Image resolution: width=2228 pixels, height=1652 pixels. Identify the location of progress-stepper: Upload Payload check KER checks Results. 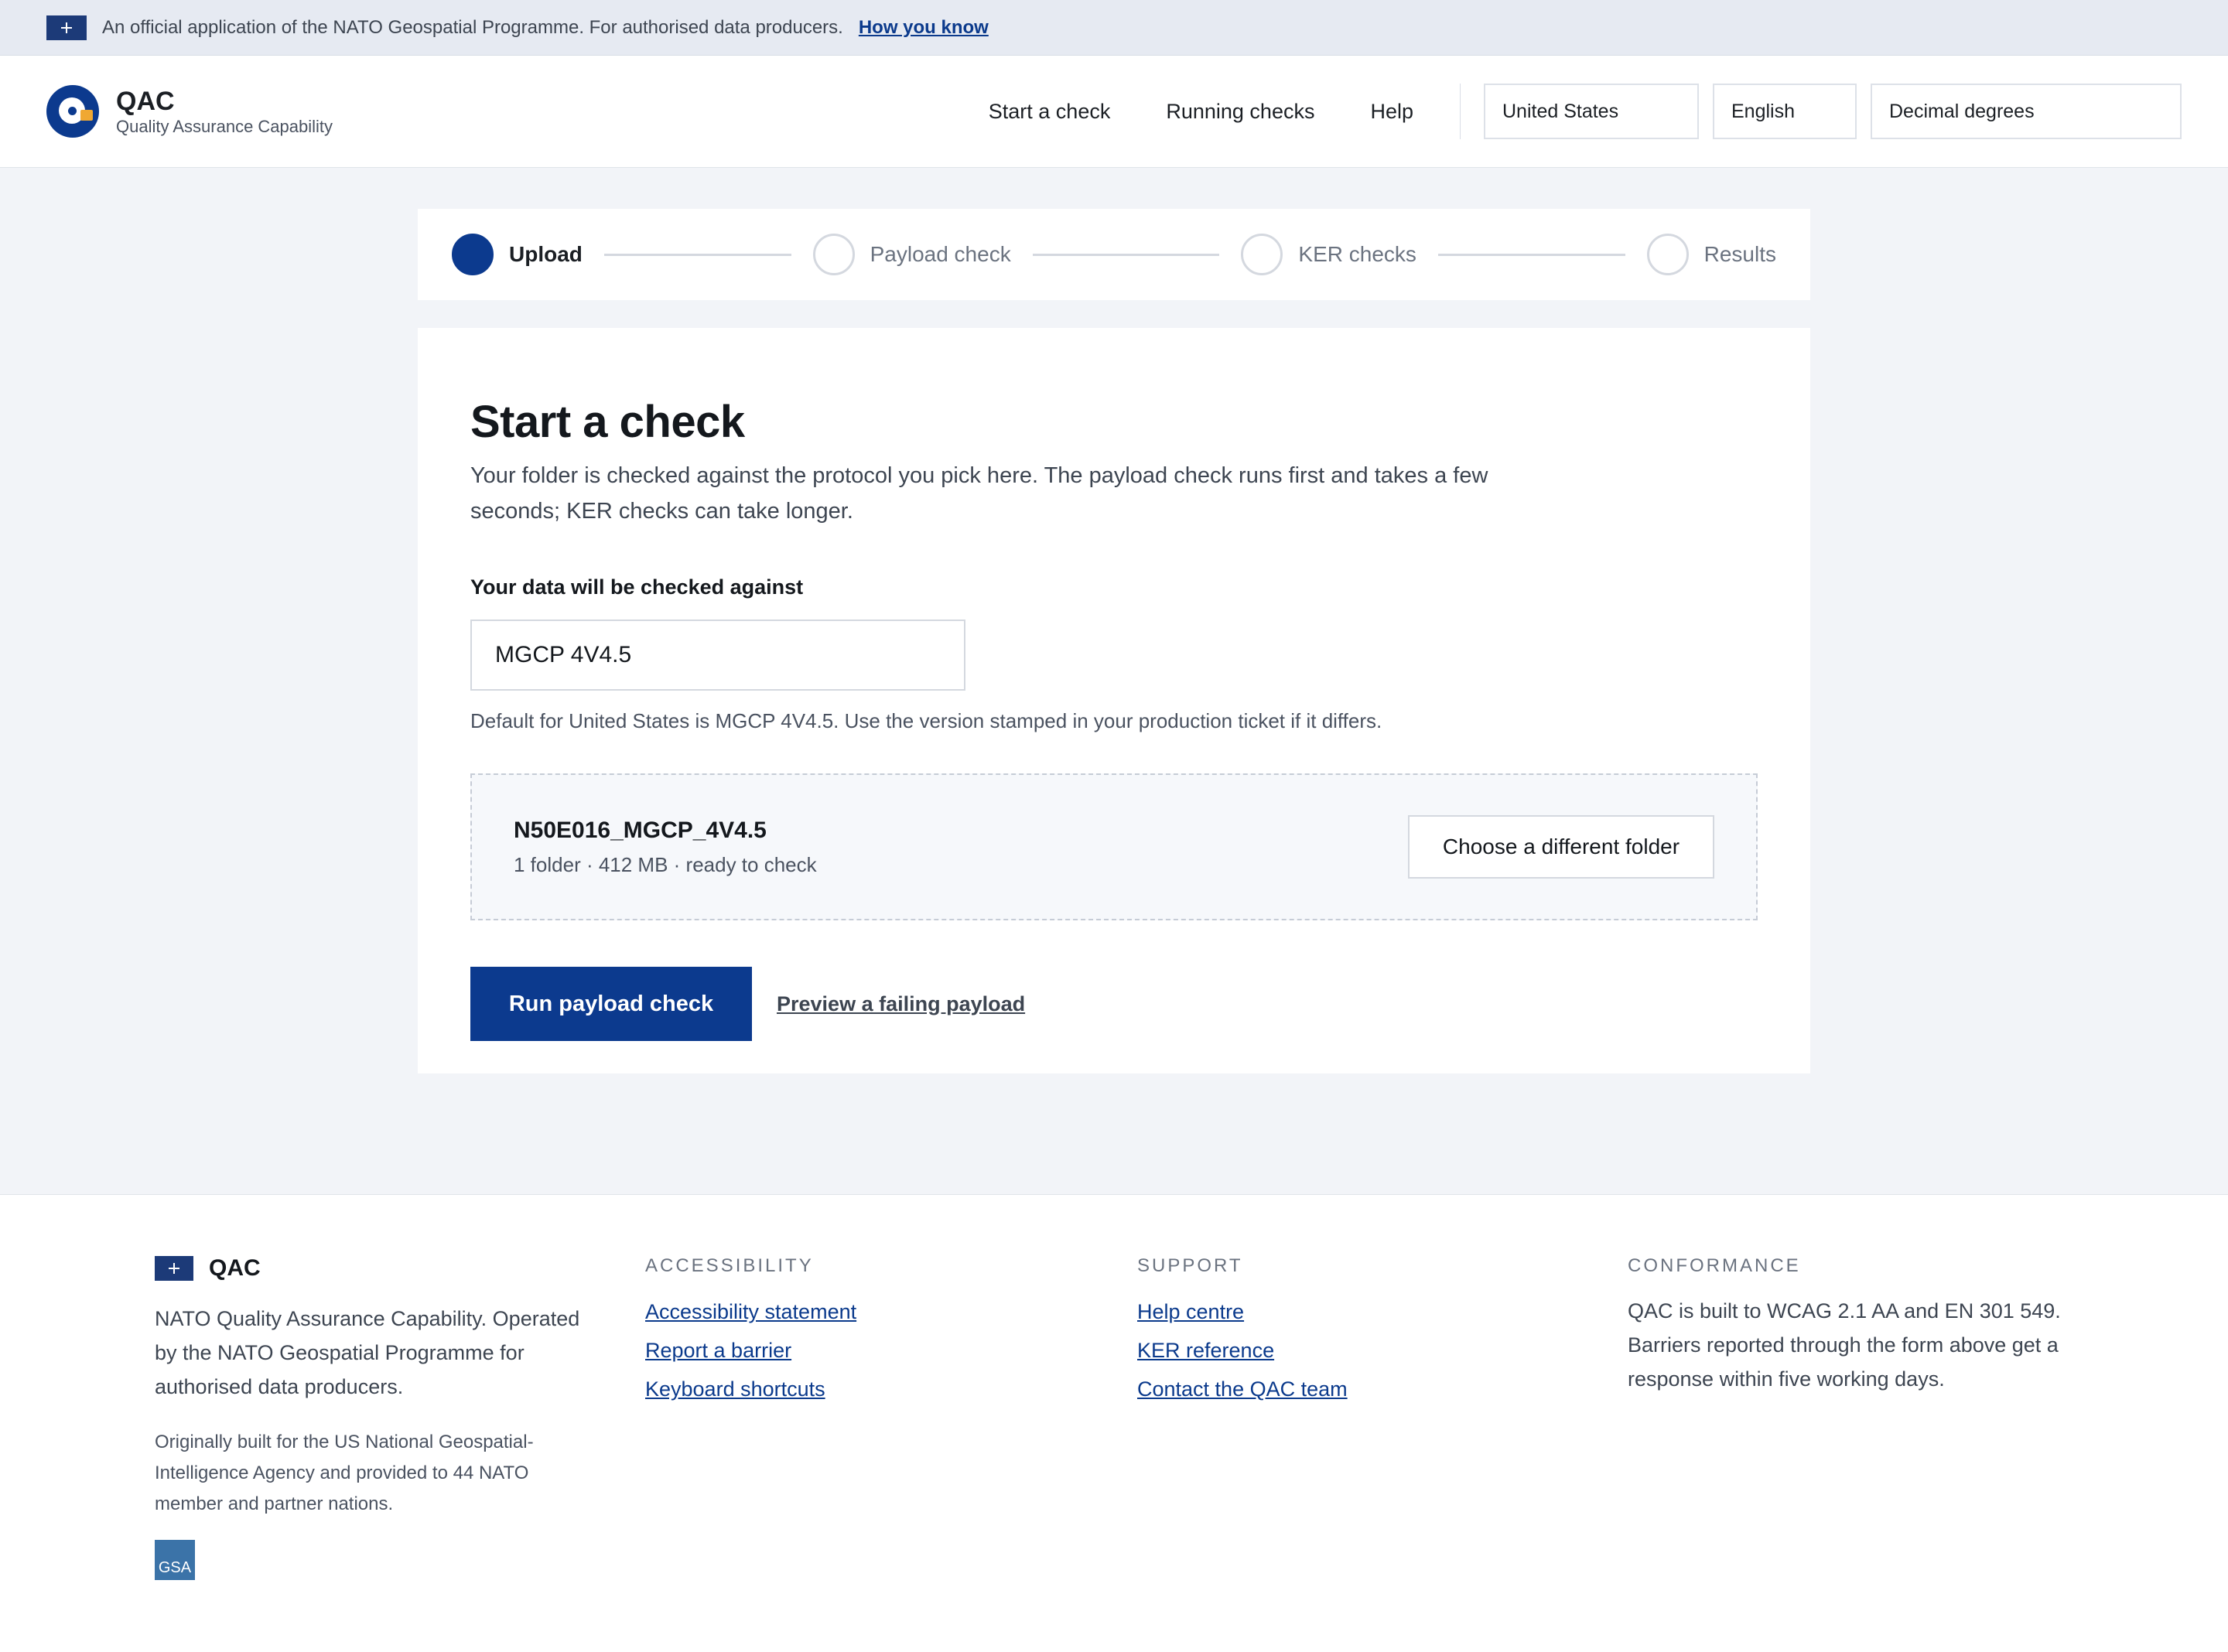
(1114, 254).